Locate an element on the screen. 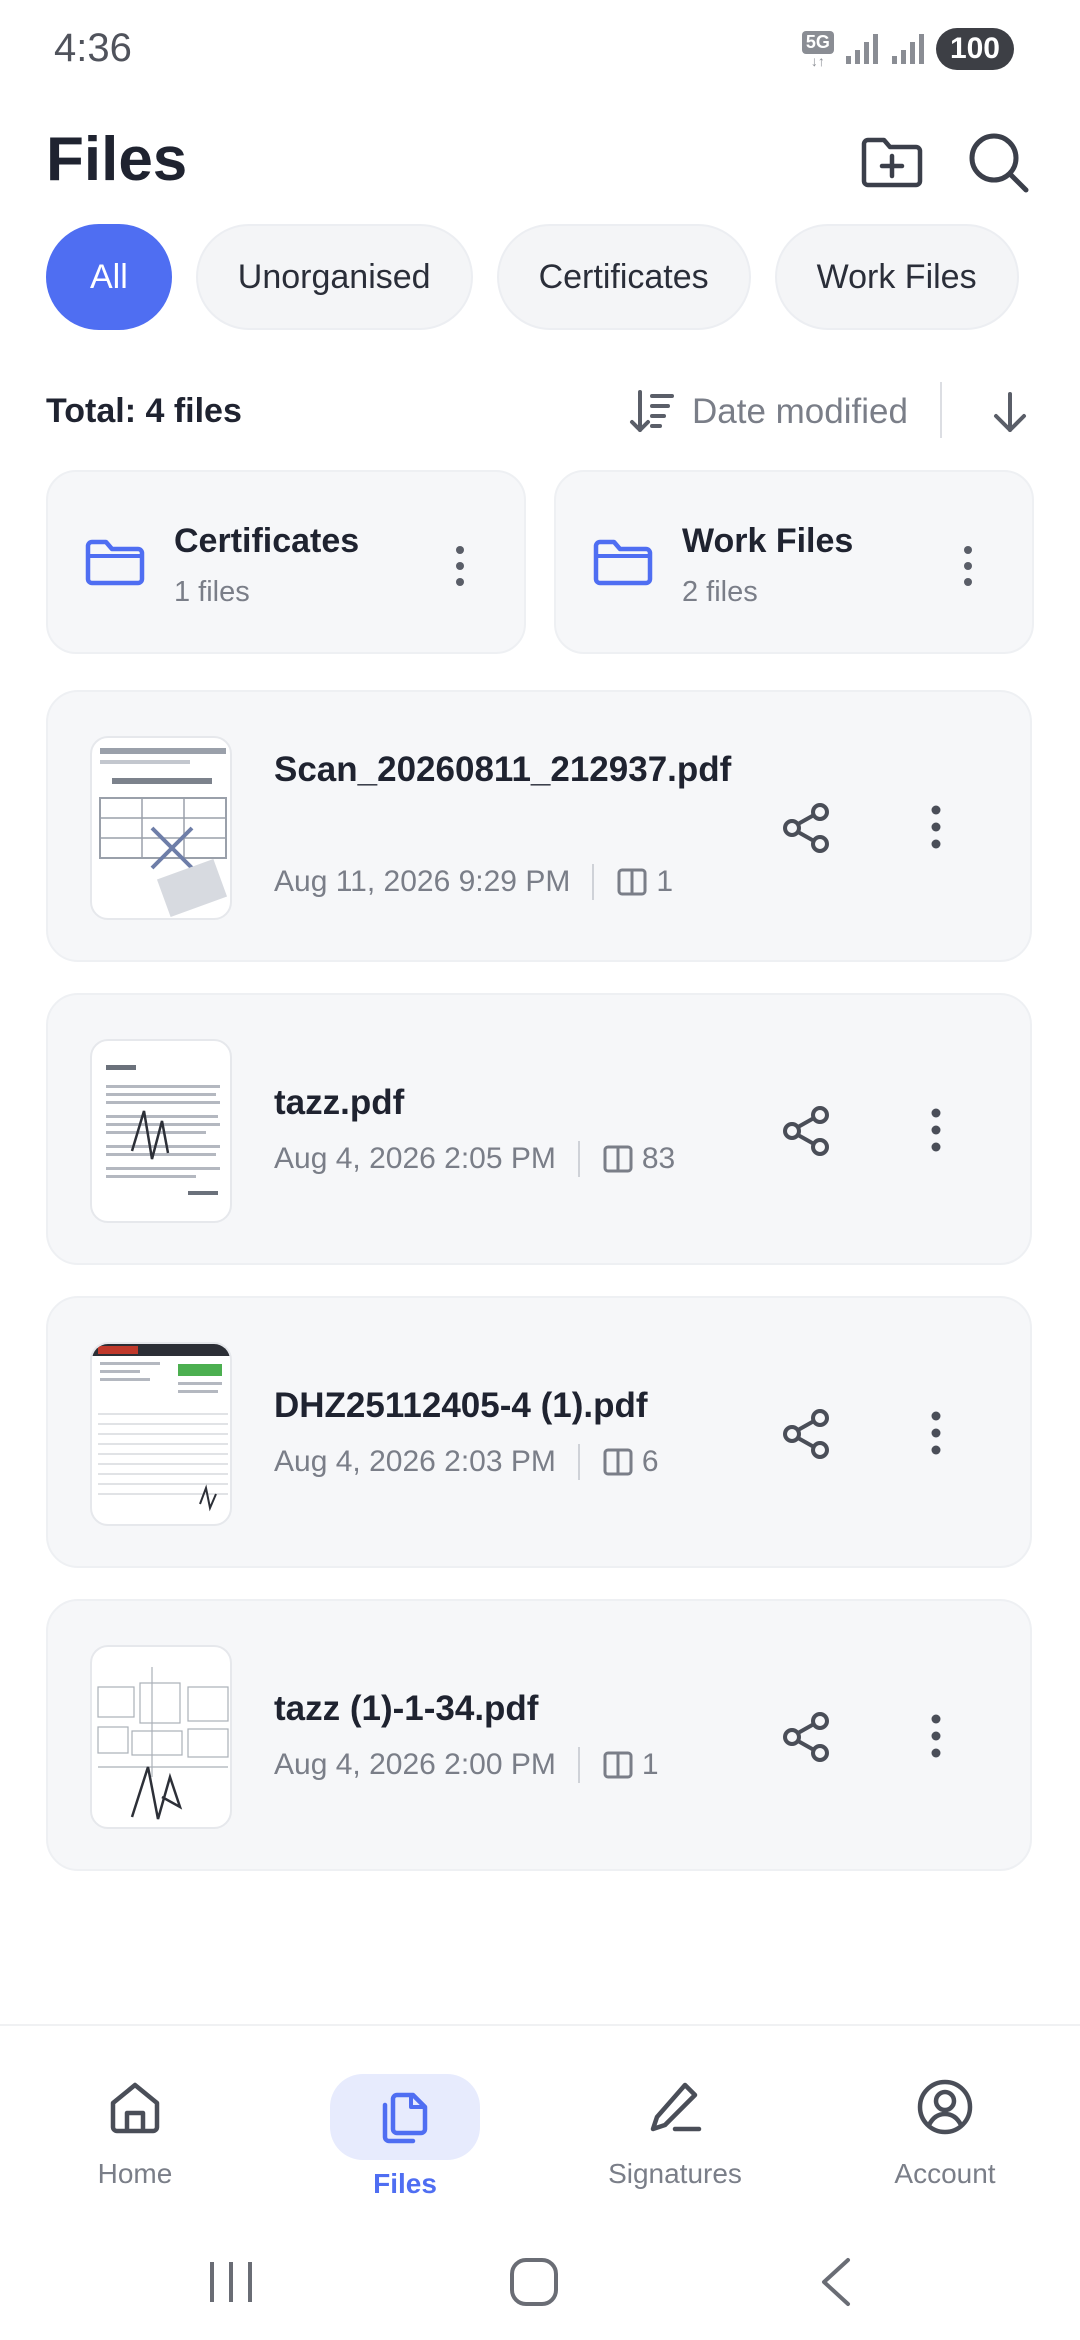 The image size is (1080, 2340). chip-work-files: Work Files is located at coordinates (896, 277).